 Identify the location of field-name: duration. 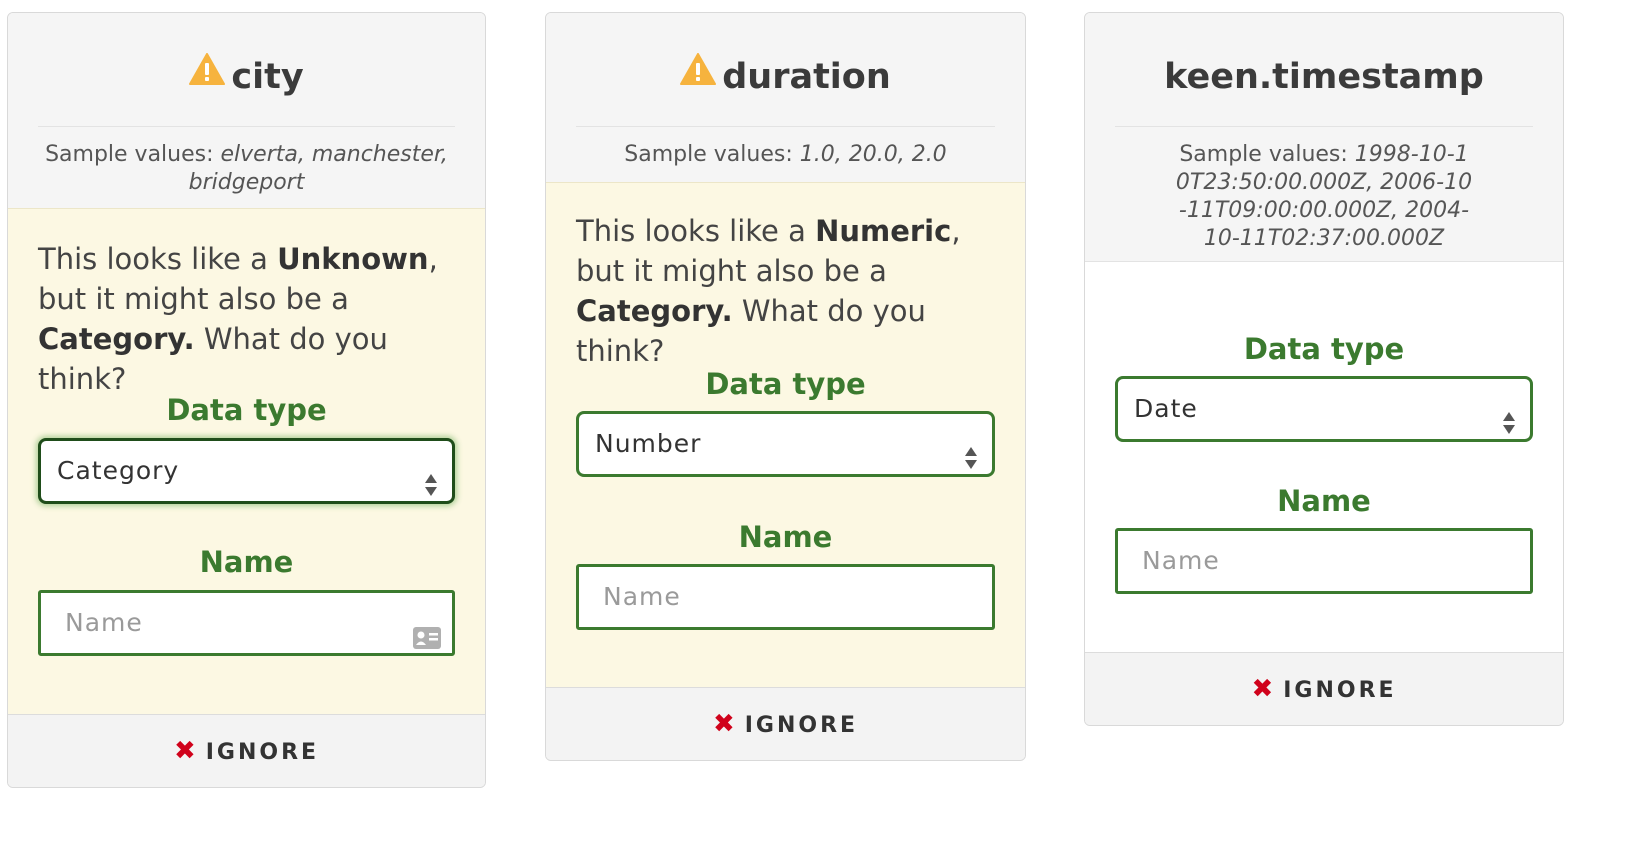
(806, 77).